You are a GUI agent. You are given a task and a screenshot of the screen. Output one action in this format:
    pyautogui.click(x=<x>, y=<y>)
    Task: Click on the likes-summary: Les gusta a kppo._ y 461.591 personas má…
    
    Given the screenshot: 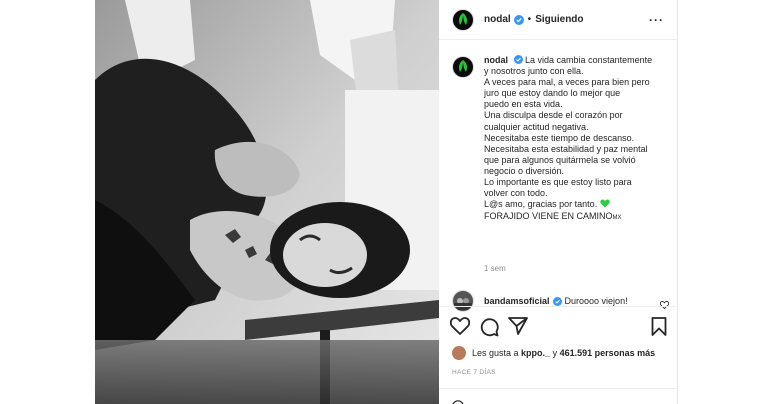 What is the action you would take?
    pyautogui.click(x=553, y=353)
    